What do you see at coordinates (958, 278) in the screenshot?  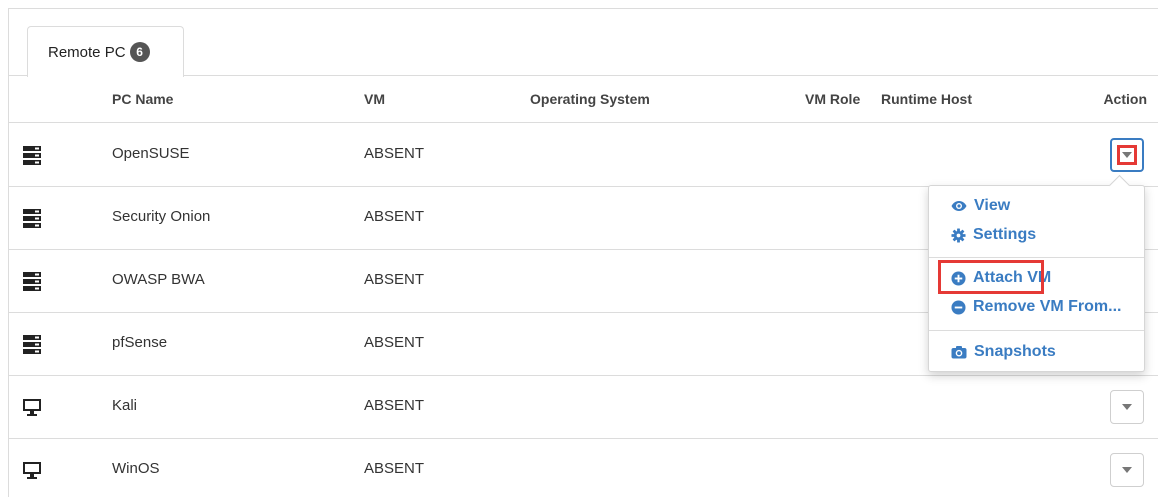 I see `plus-circle-icon` at bounding box center [958, 278].